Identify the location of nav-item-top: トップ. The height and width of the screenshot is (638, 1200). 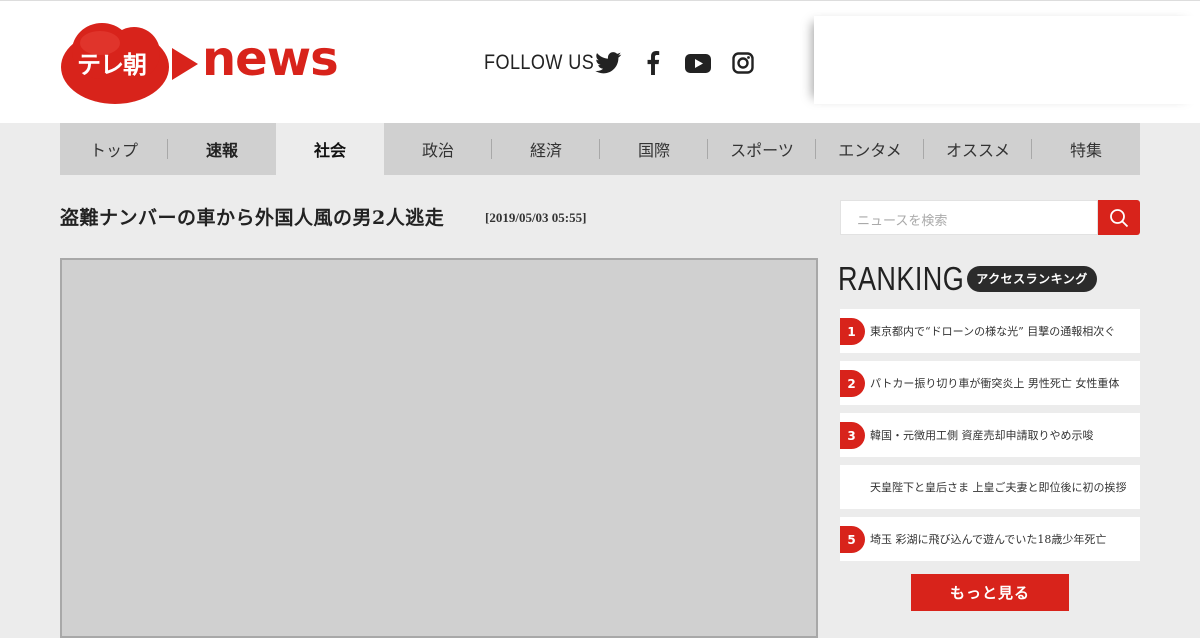
(114, 149).